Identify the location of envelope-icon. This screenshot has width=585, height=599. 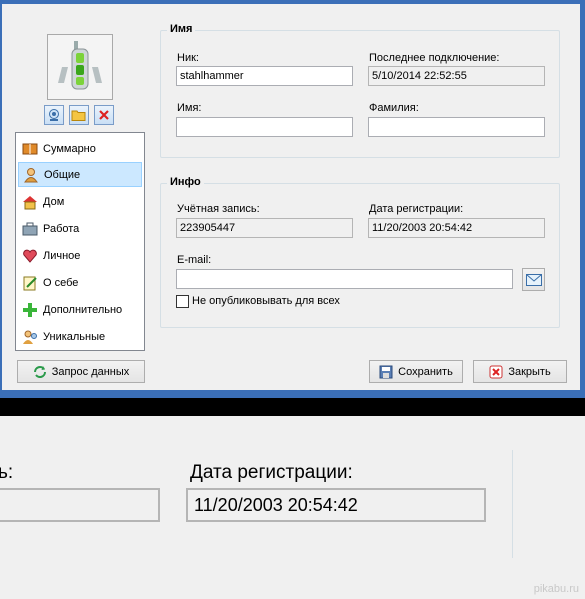
(533, 279).